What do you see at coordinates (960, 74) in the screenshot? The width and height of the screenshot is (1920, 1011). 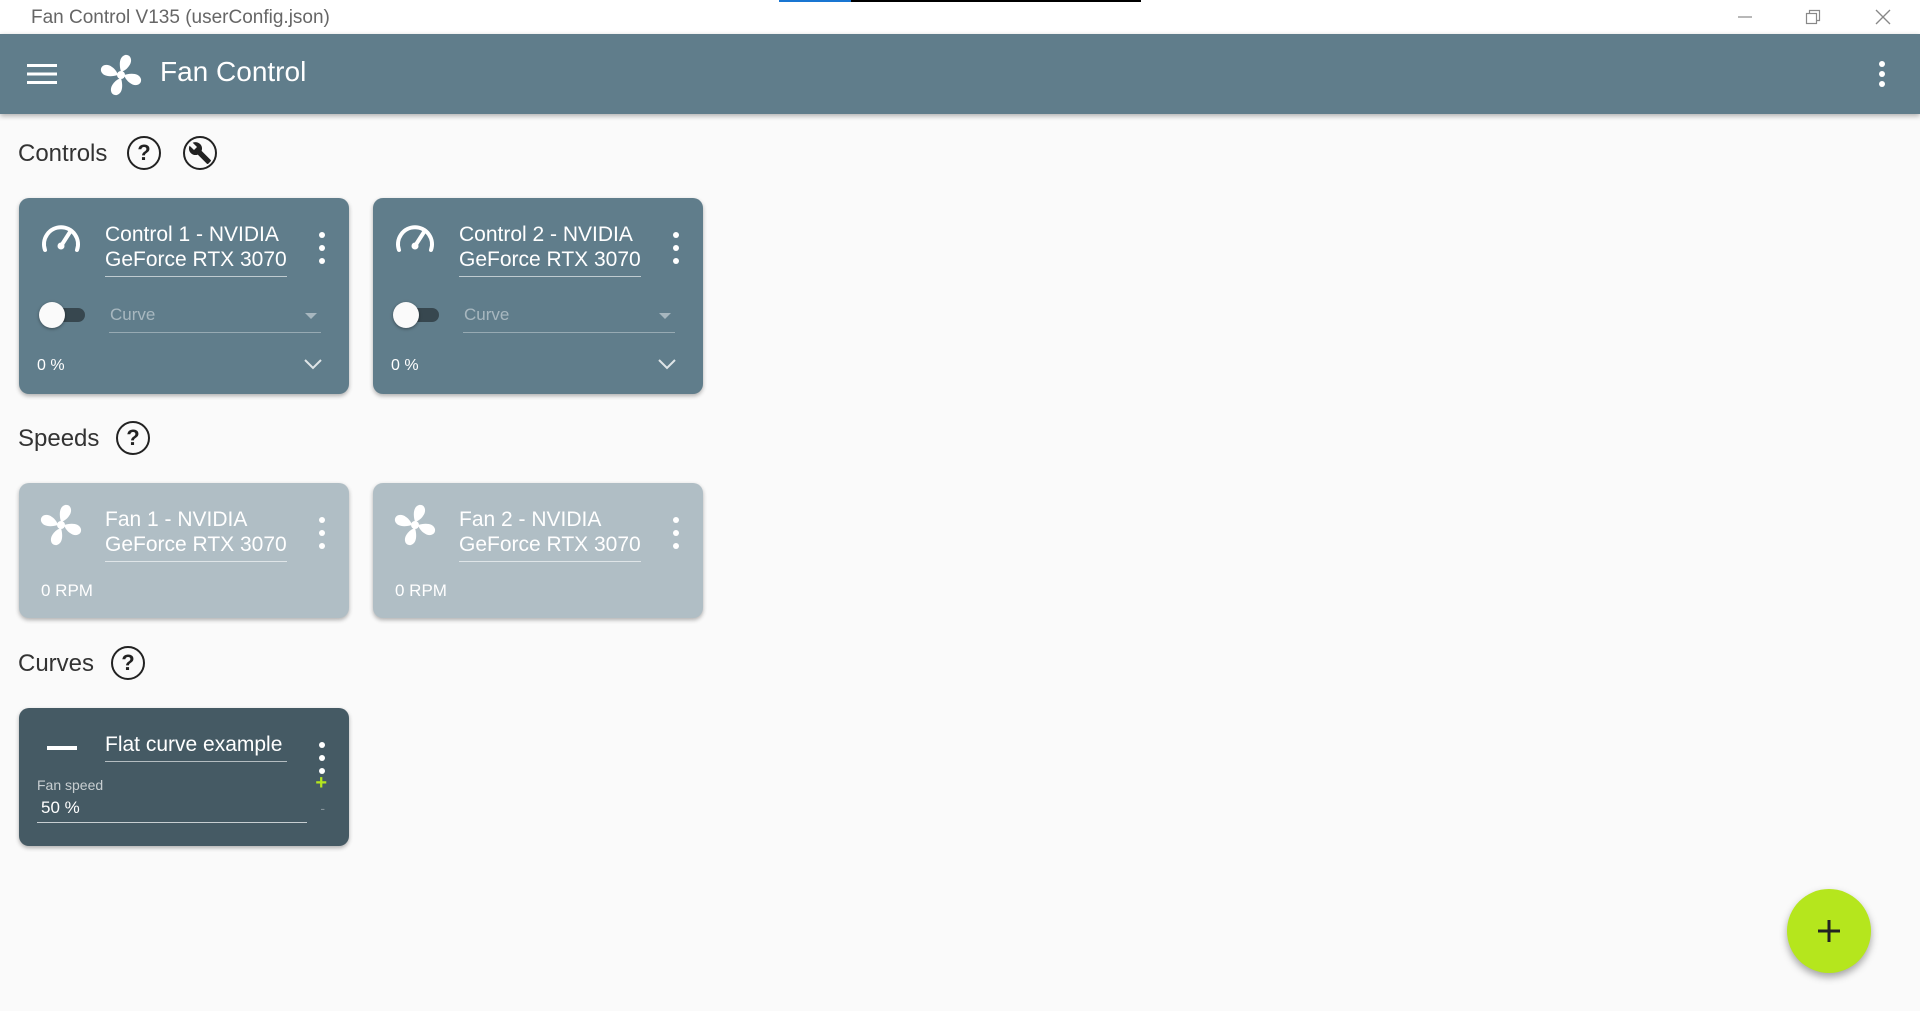 I see `app-bar: Fan Control` at bounding box center [960, 74].